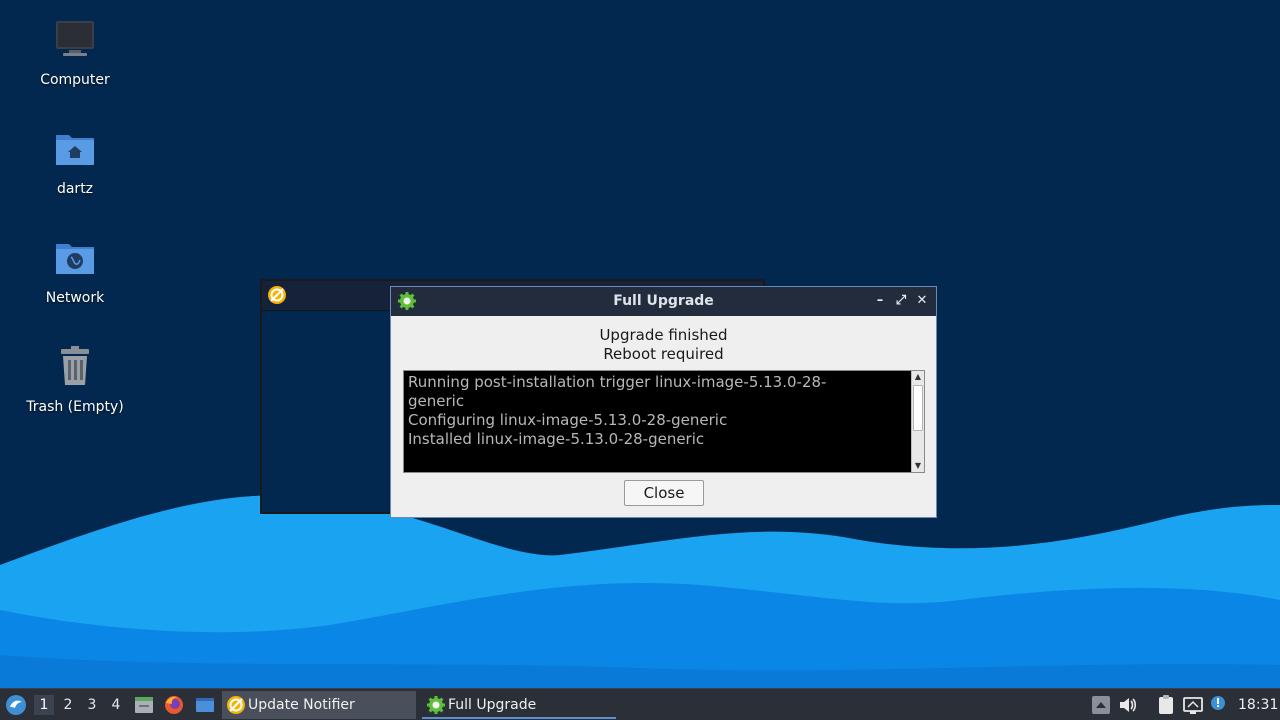 This screenshot has height=720, width=1280. What do you see at coordinates (1128, 705) in the screenshot?
I see `volume-icon` at bounding box center [1128, 705].